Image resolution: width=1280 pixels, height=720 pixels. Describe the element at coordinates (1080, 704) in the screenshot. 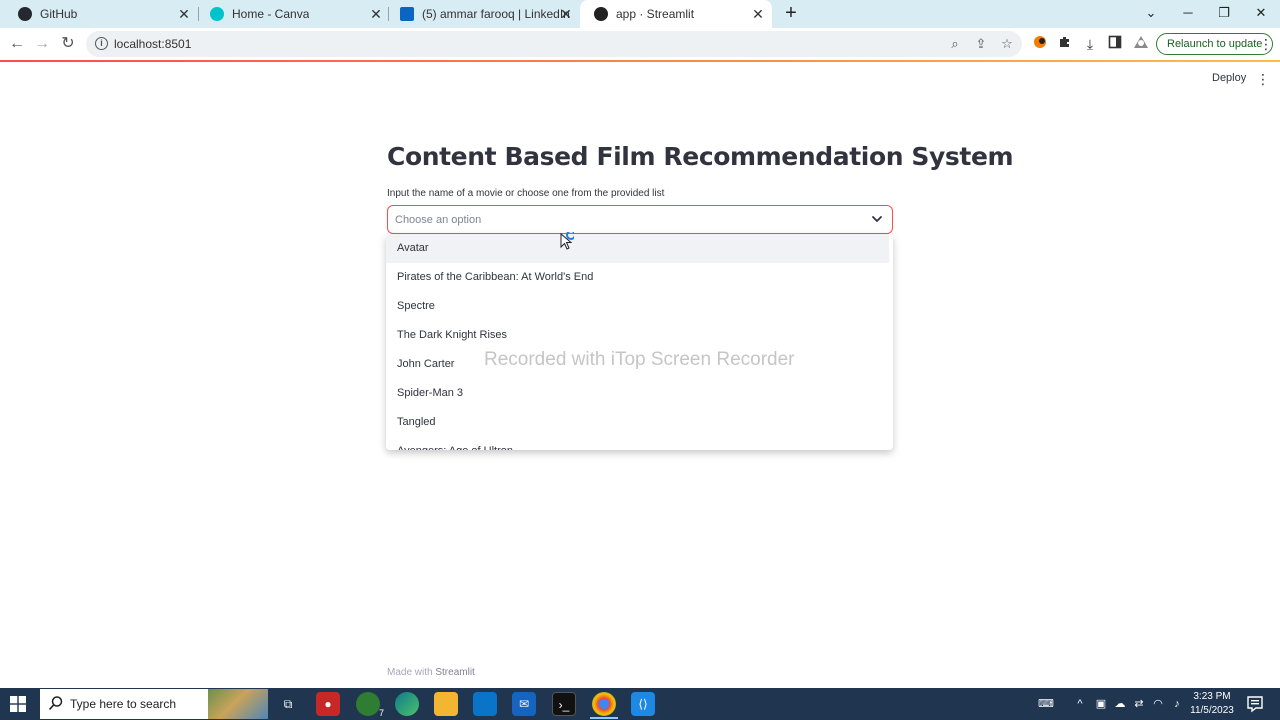

I see `tray-chevron-icon: ^` at that location.